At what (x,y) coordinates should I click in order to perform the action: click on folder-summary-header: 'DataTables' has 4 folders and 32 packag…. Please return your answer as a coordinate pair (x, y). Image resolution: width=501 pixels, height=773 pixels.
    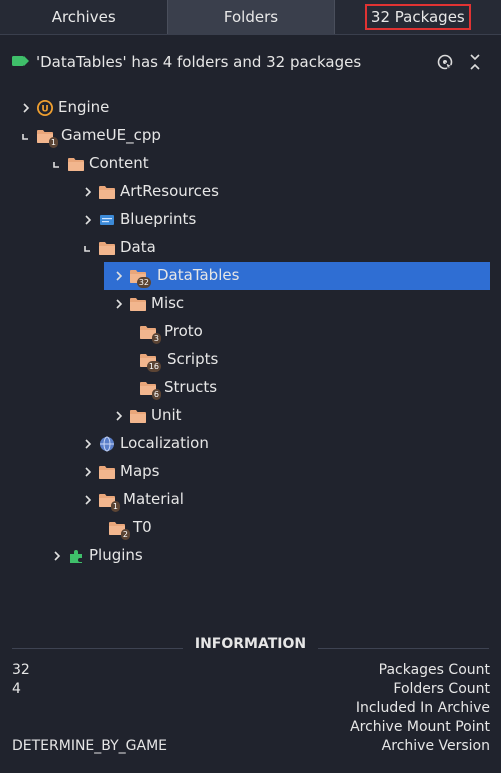
    Looking at the image, I should click on (250, 63).